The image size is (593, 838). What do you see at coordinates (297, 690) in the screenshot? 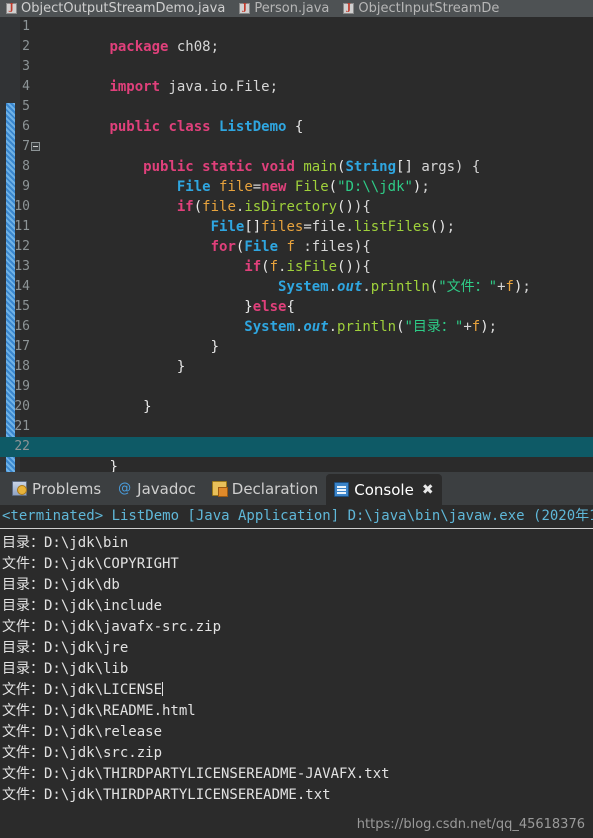
I see `console-line-with-caret: 文件：D:\jdk\LICENSE` at bounding box center [297, 690].